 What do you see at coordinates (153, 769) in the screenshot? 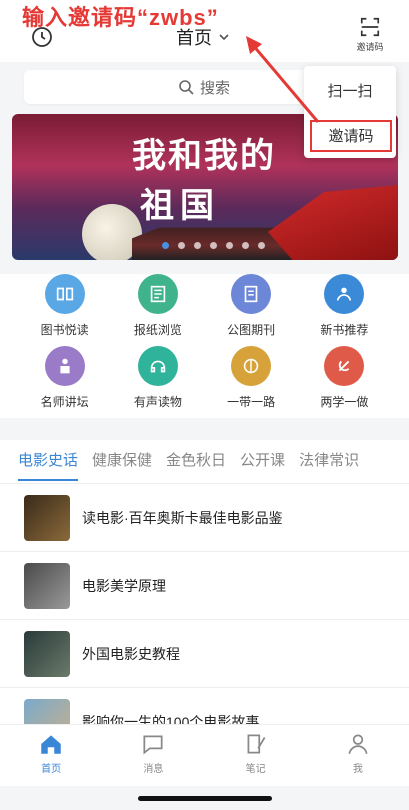
I see `nav-label: 消息` at bounding box center [153, 769].